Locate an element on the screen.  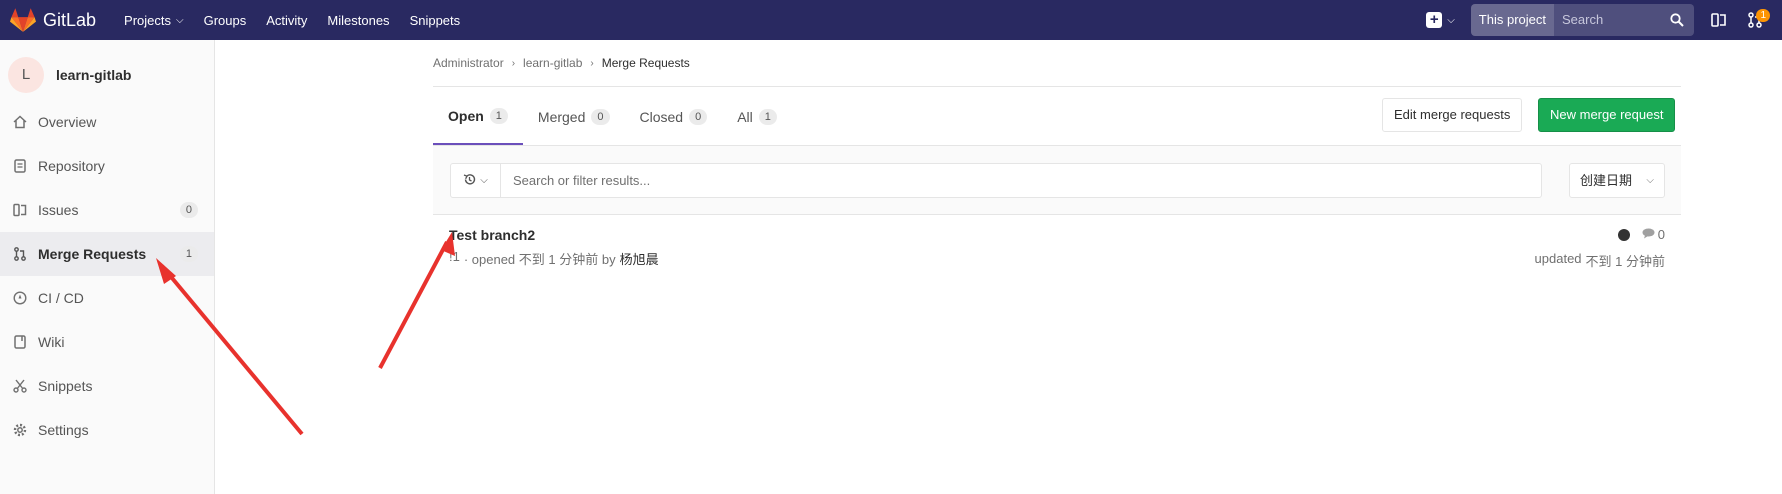
nav-snippets-label: Snippets is located at coordinates (435, 20).